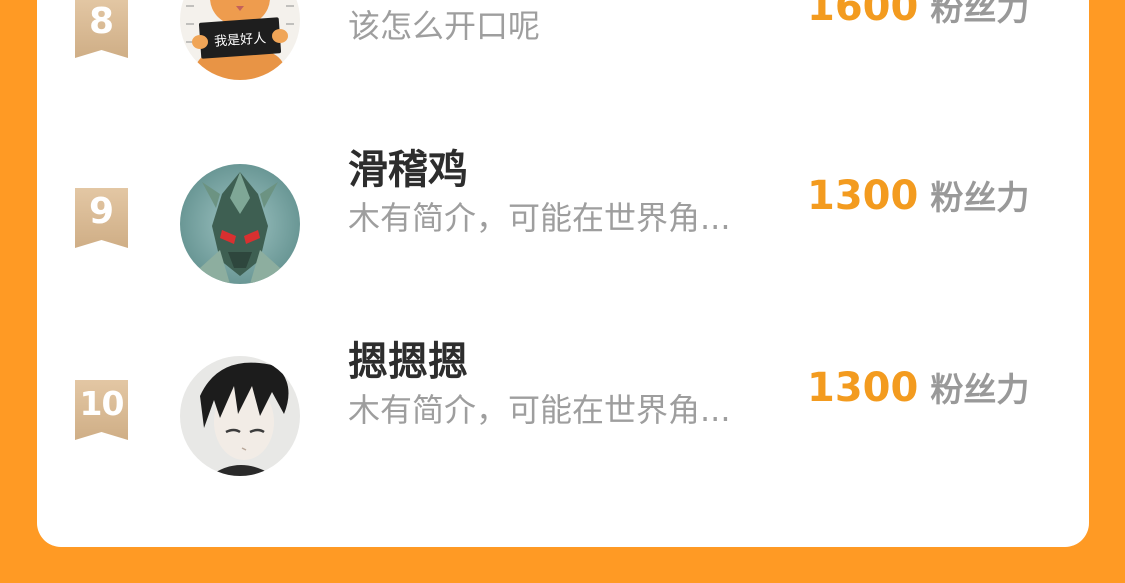 The image size is (1125, 583). What do you see at coordinates (408, 362) in the screenshot?
I see `user-name: 摁摁摁` at bounding box center [408, 362].